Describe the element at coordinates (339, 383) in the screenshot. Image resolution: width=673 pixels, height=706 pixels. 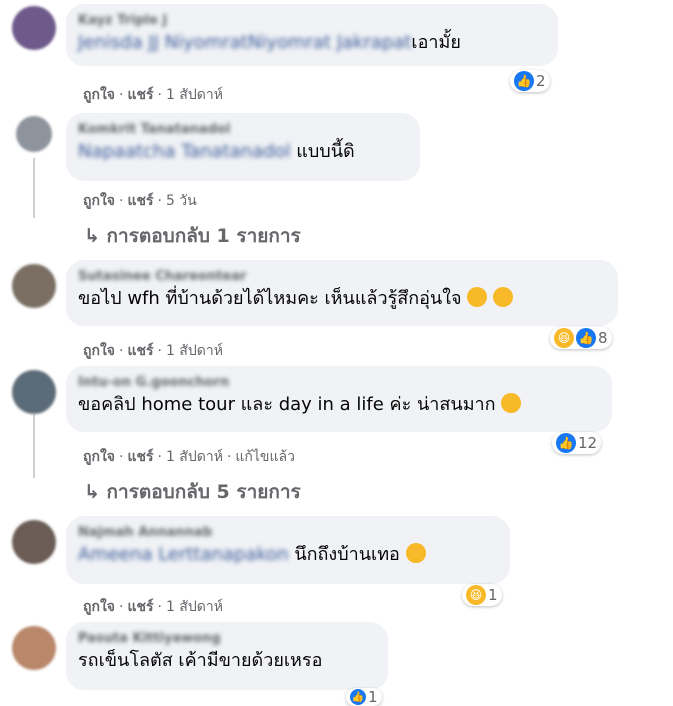
I see `commenter-name: Intu-on G.goonchorn` at that location.